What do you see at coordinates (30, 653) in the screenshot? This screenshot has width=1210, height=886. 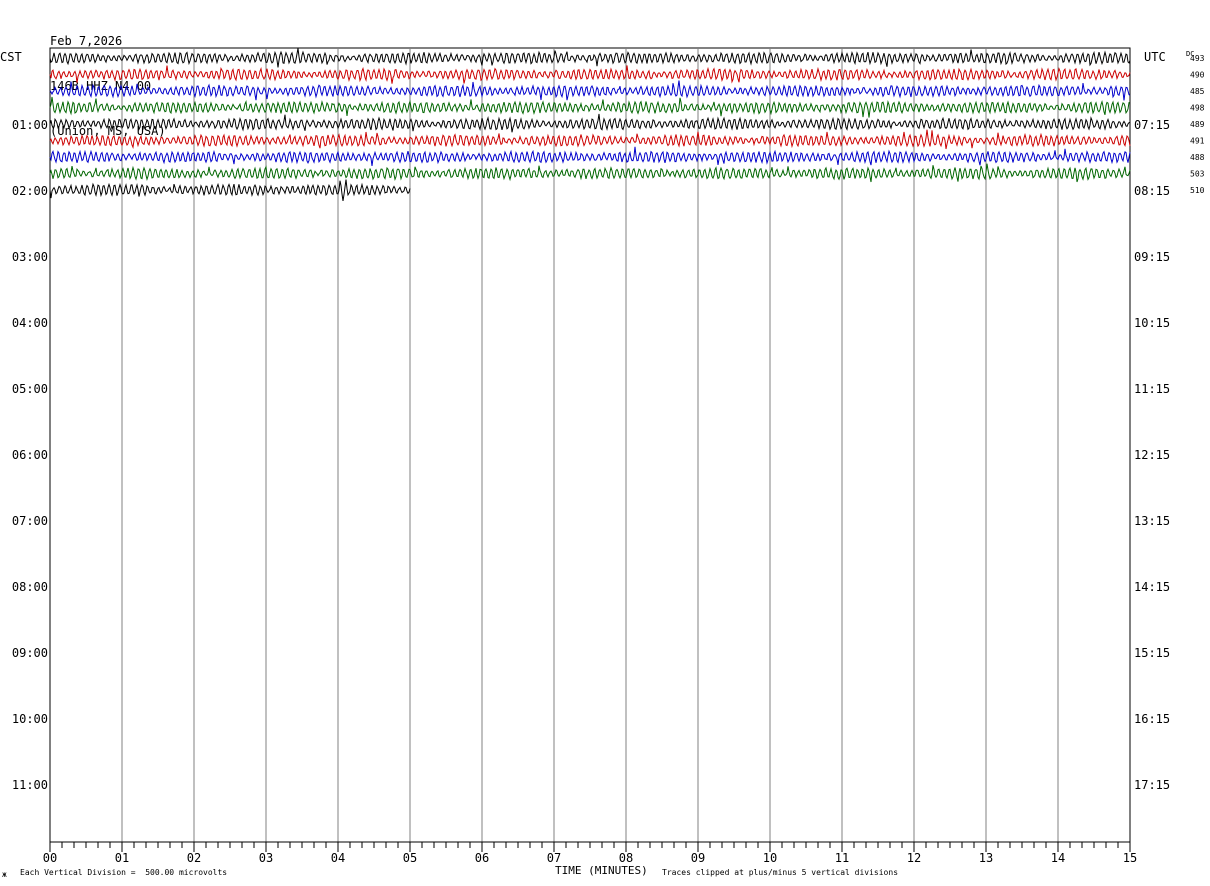 I see `left-time-label: 09:00` at bounding box center [30, 653].